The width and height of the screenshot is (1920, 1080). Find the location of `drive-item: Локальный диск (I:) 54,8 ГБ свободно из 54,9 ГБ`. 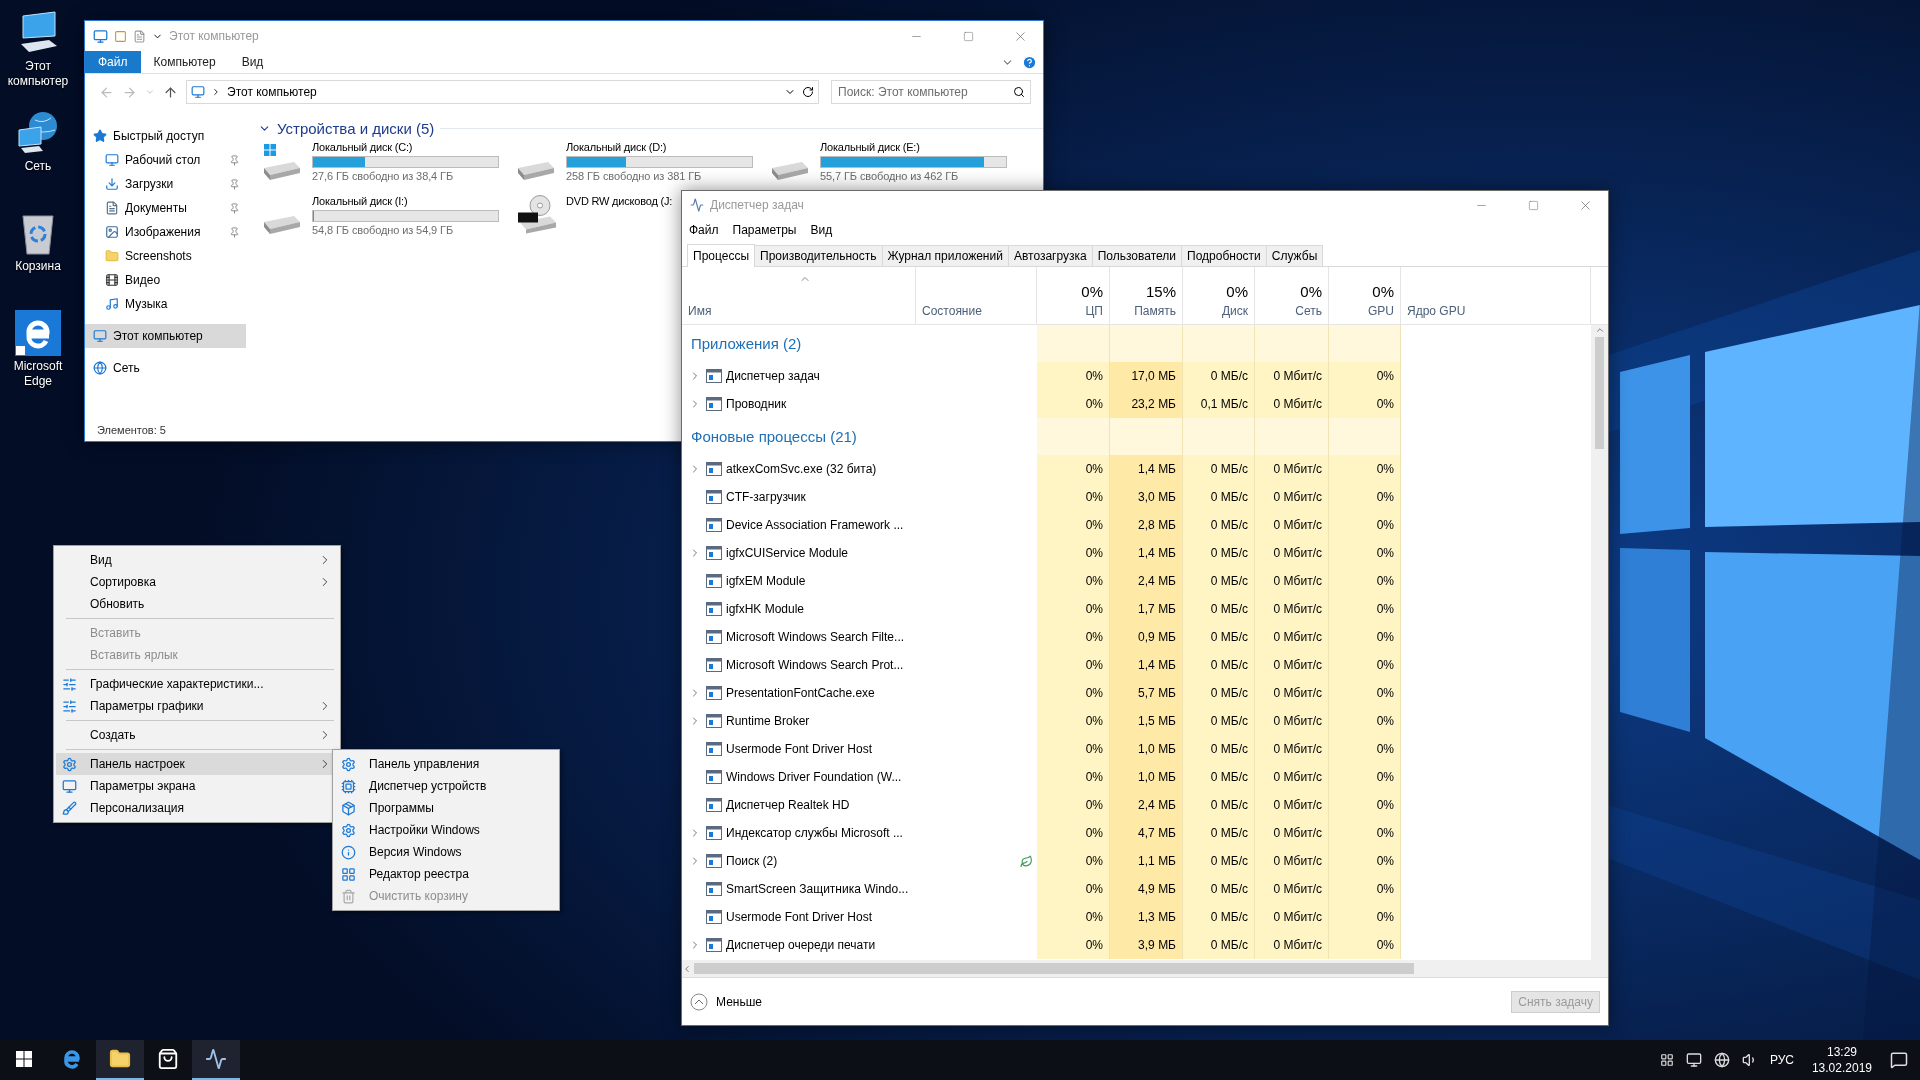

drive-item: Локальный диск (I:) 54,8 ГБ свободно из 54,9 ГБ is located at coordinates (381, 219).